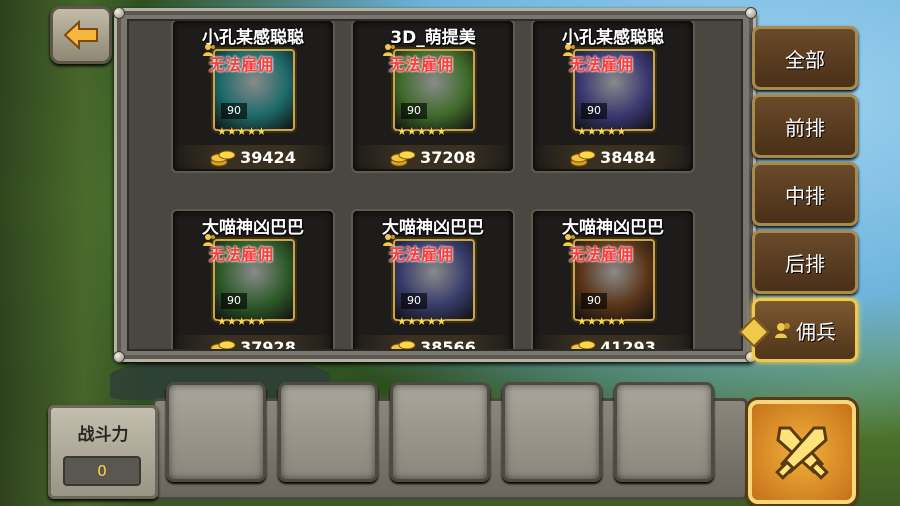 Image resolution: width=900 pixels, height=506 pixels. Describe the element at coordinates (268, 157) in the screenshot. I see `hire-cost-value: 39424` at that location.